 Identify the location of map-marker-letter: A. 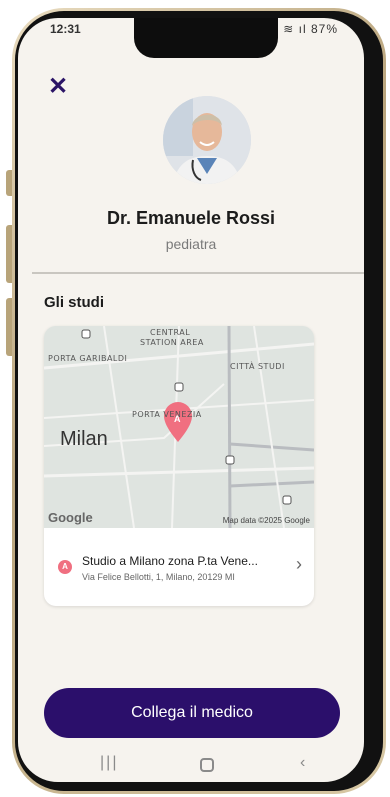
(177, 419).